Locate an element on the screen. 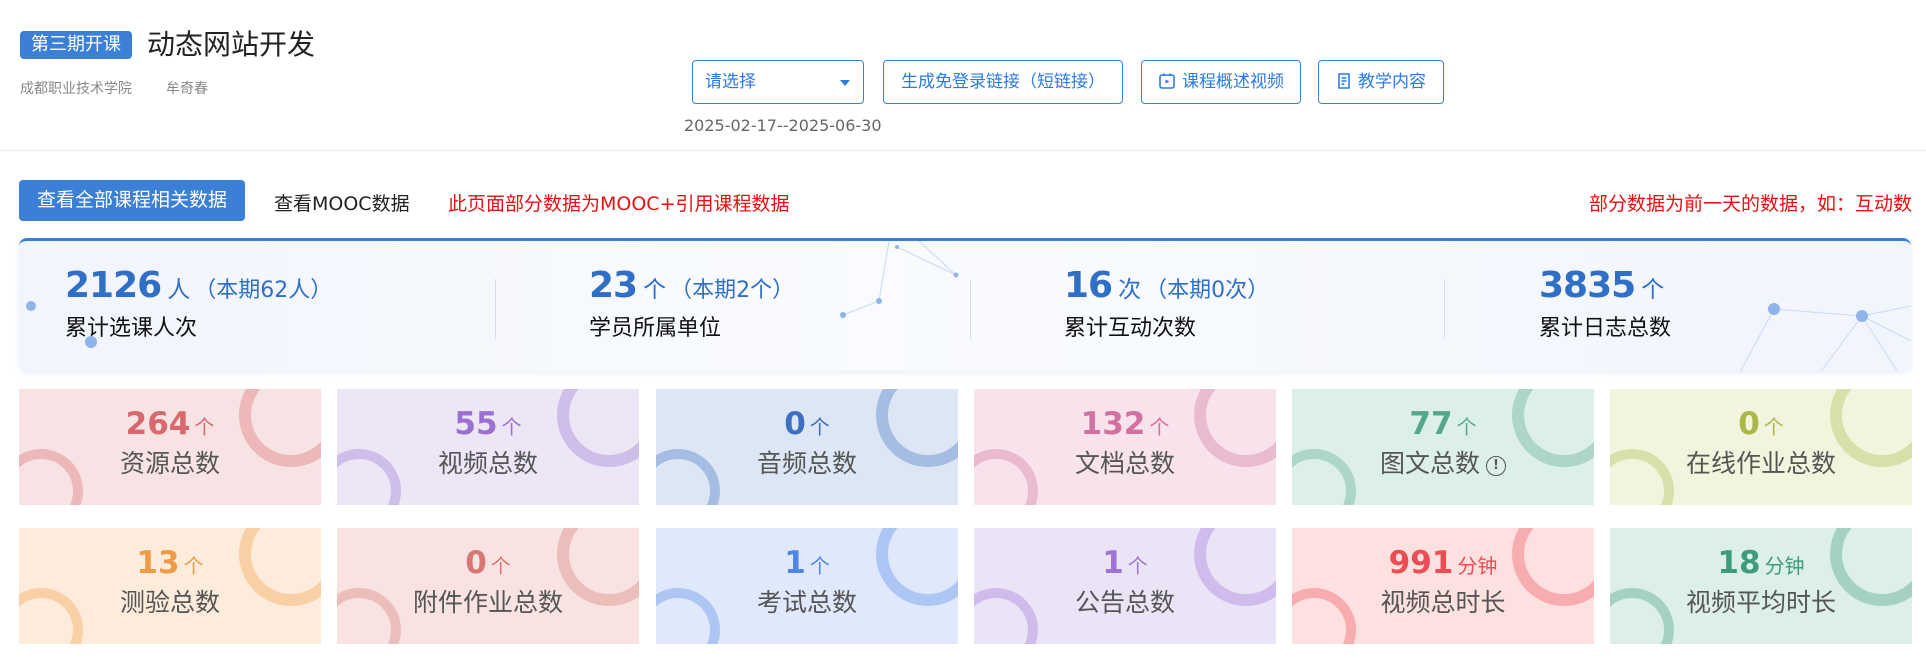 Image resolution: width=1926 pixels, height=658 pixels. teaching-content-button: 教学内容 is located at coordinates (1381, 82).